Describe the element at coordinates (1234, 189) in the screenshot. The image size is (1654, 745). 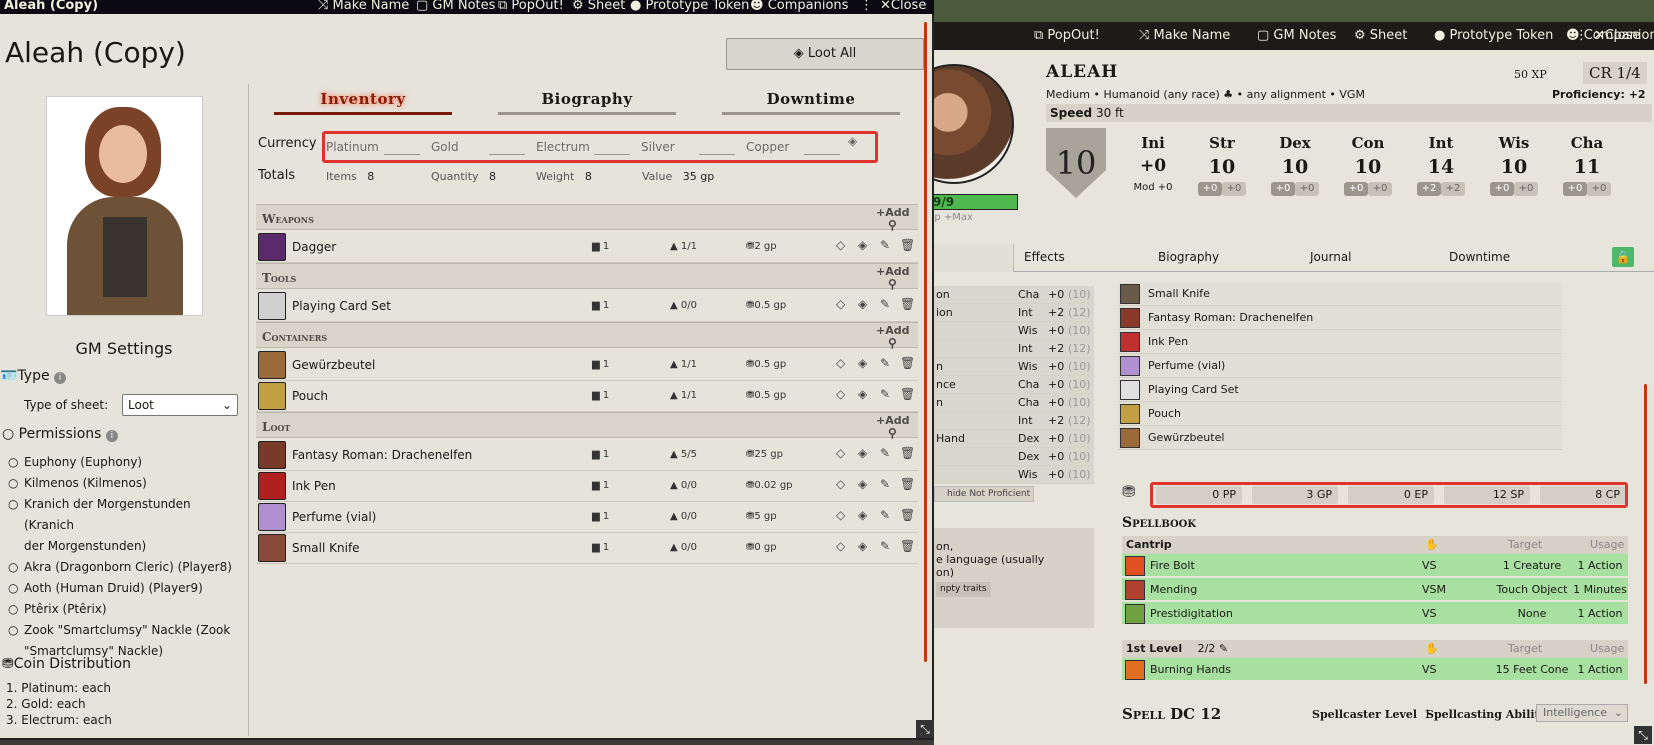
I see `ability-save-0: +0` at that location.